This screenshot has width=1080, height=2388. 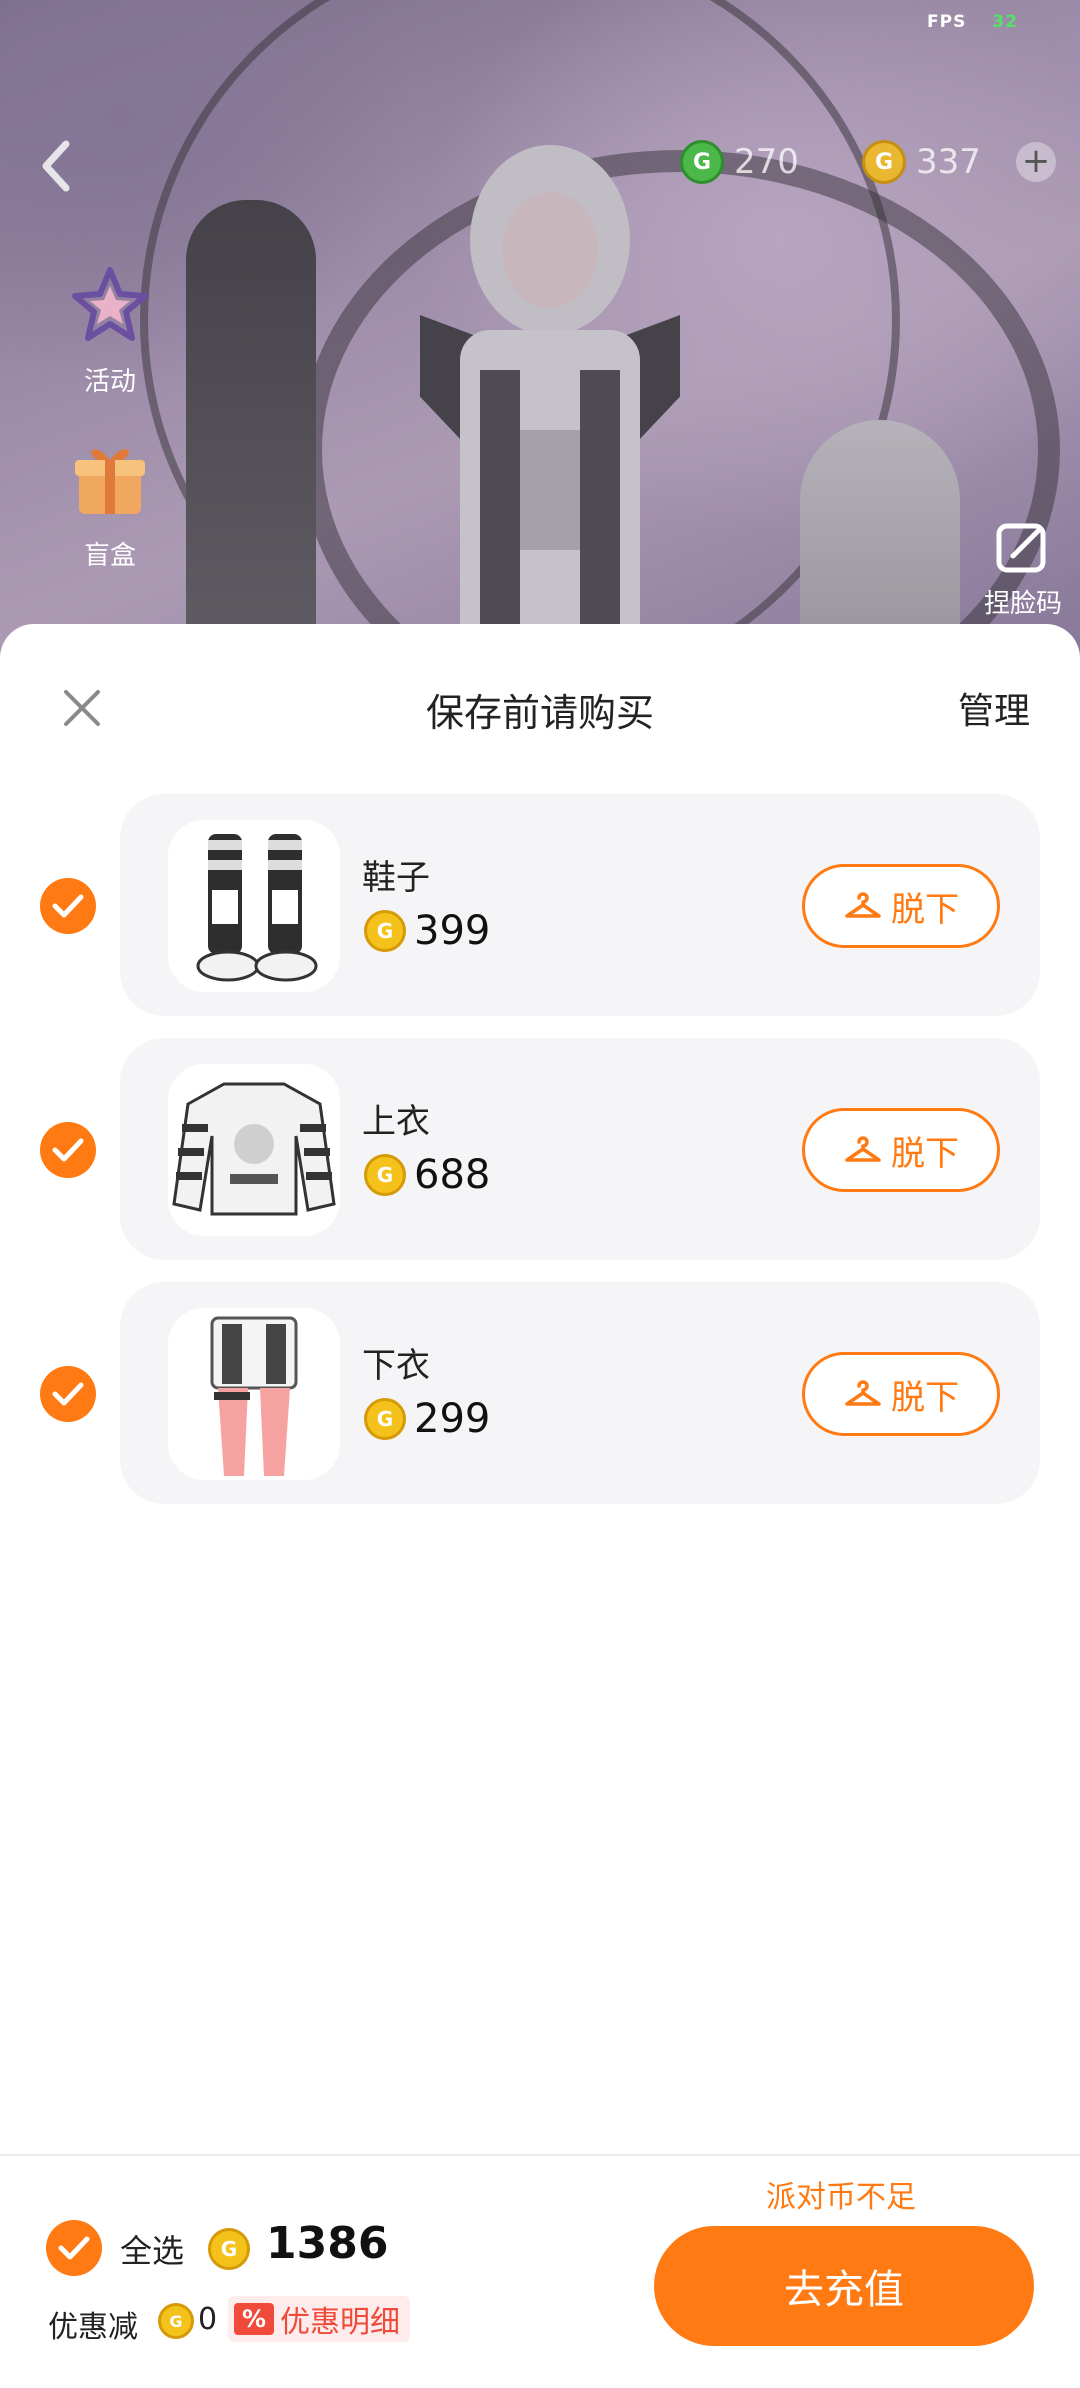 What do you see at coordinates (110, 481) in the screenshot?
I see `gift-box-icon` at bounding box center [110, 481].